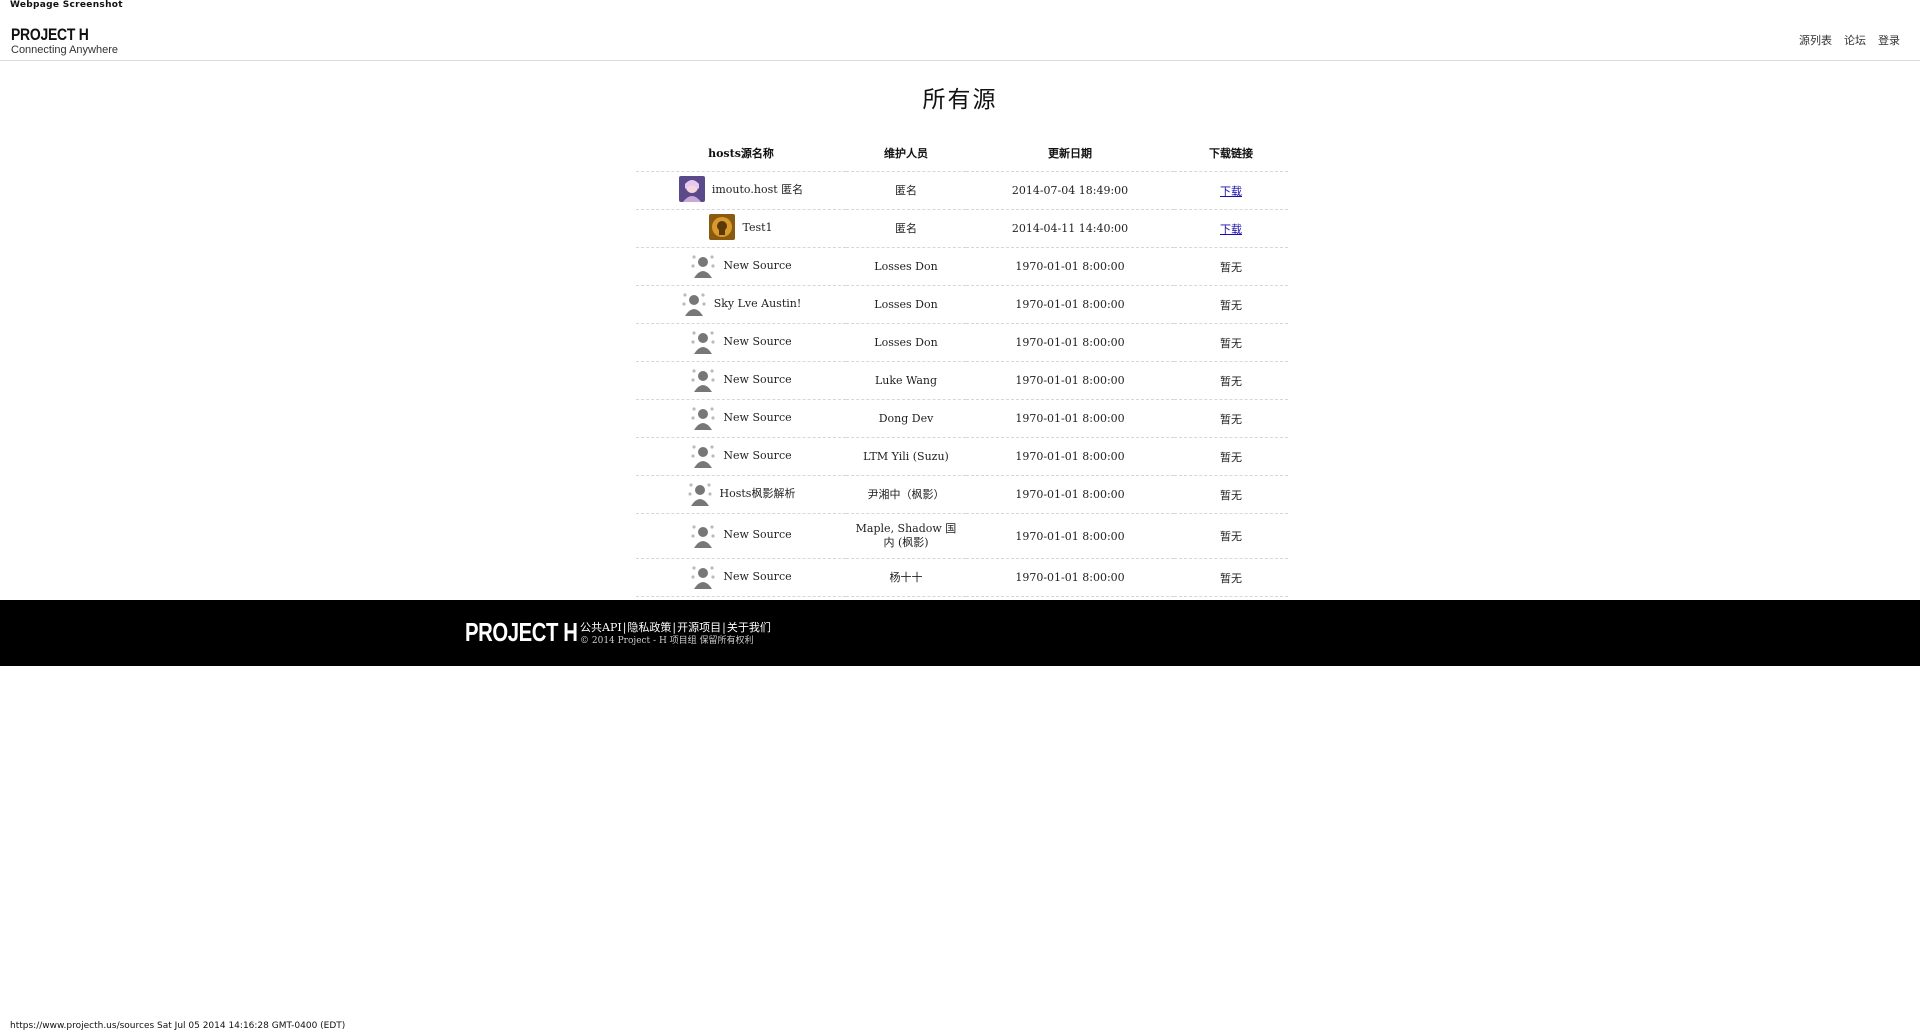  I want to click on nav-links: 源列表 论坛 登录, so click(1849, 40).